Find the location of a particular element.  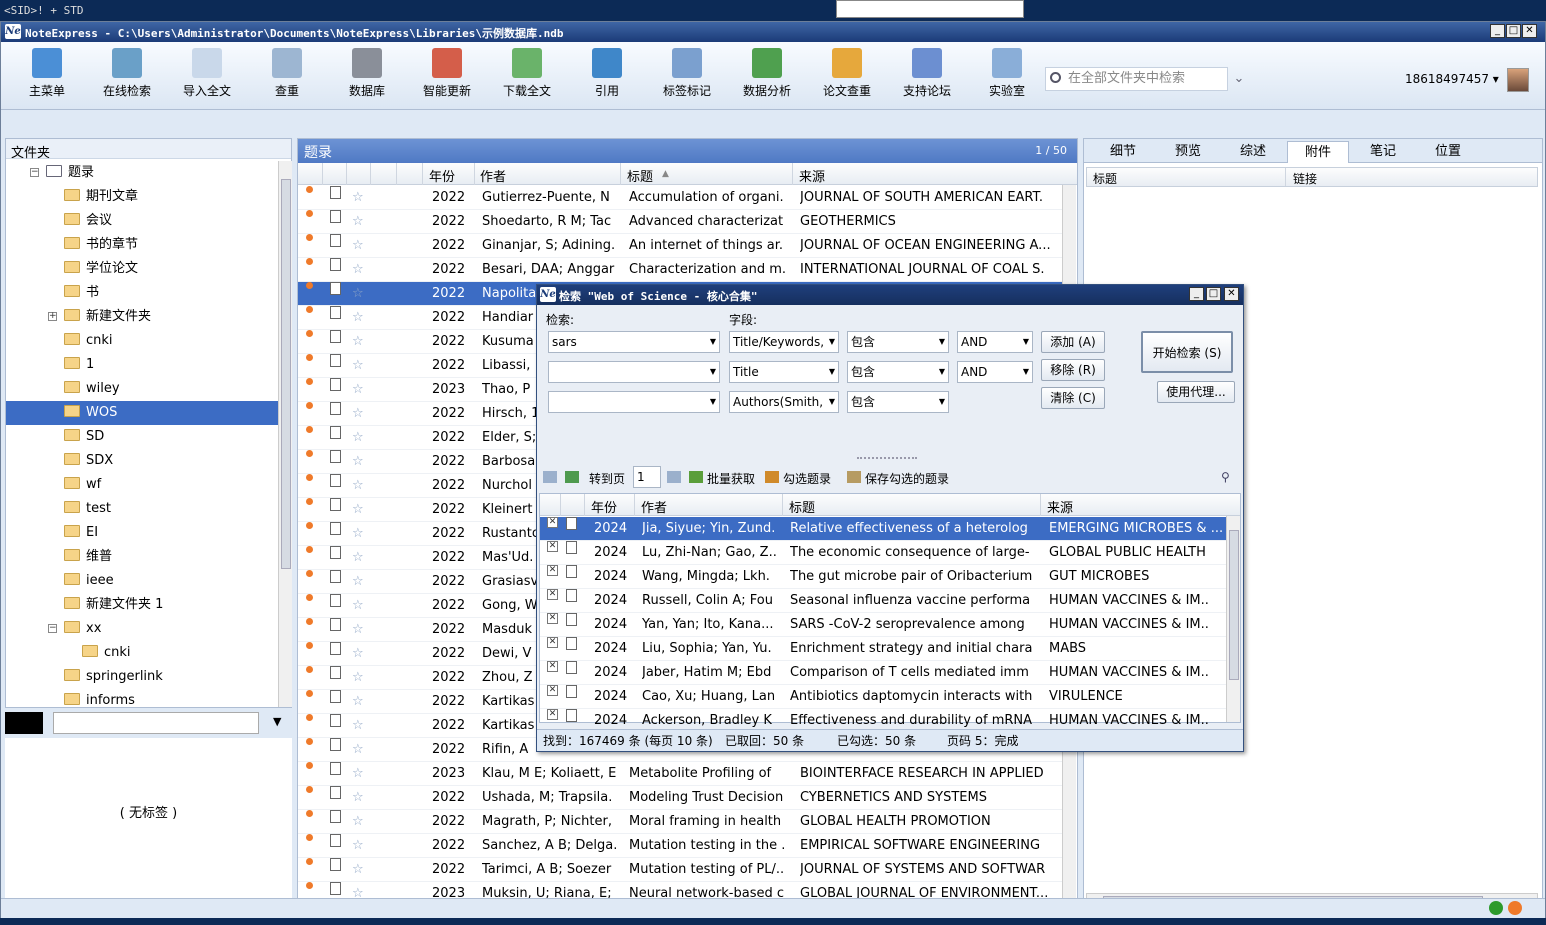

tree-item: wf is located at coordinates (142, 485).